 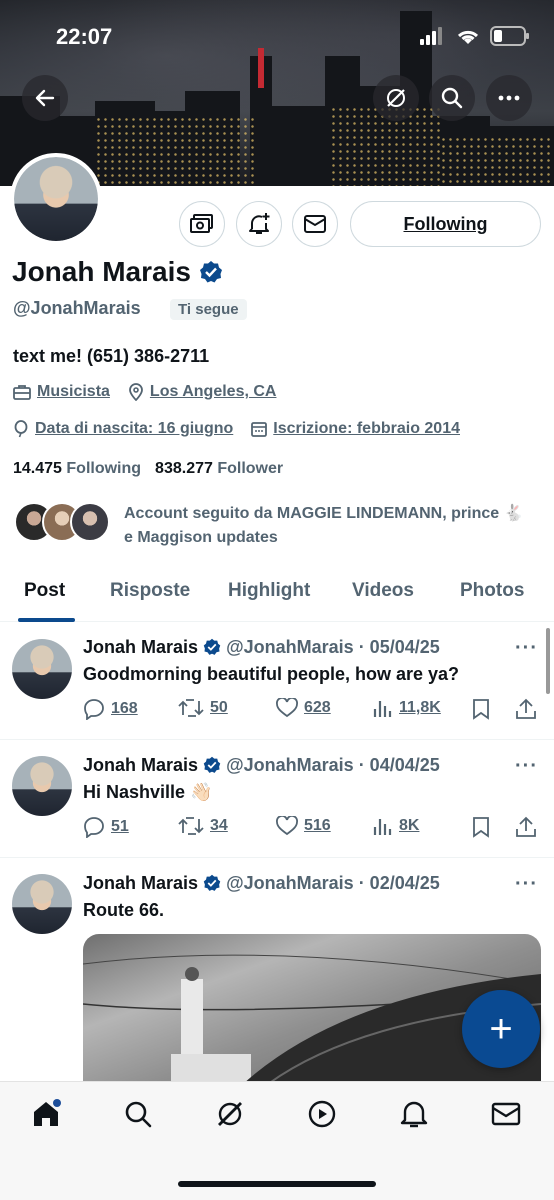 I want to click on grok-button, so click(x=396, y=98).